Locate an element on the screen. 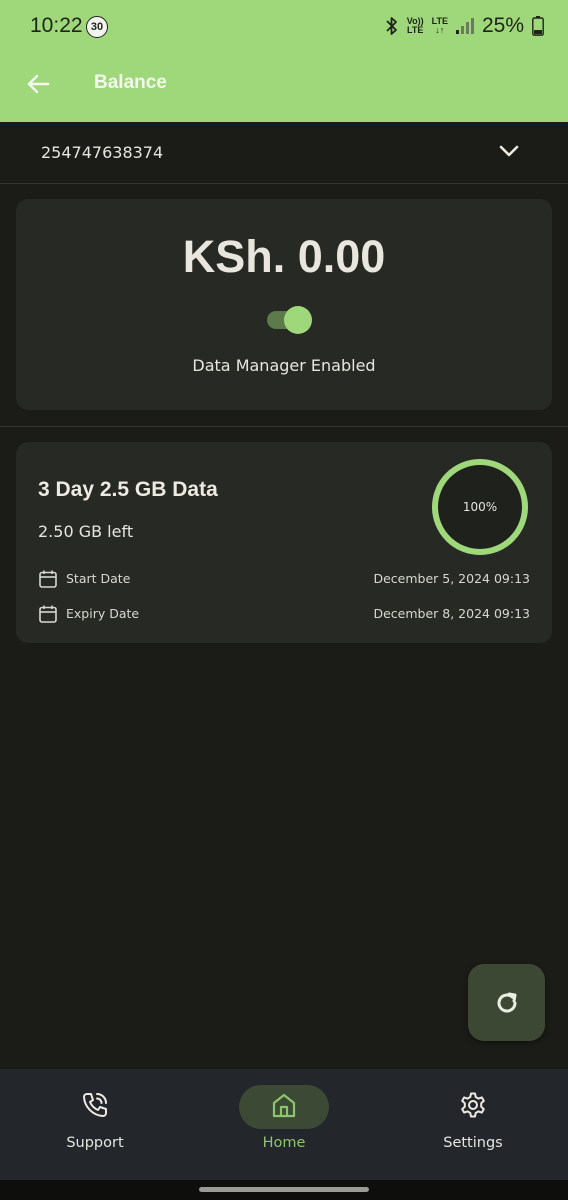 Image resolution: width=568 pixels, height=1200 pixels. toggle-thumb is located at coordinates (298, 320).